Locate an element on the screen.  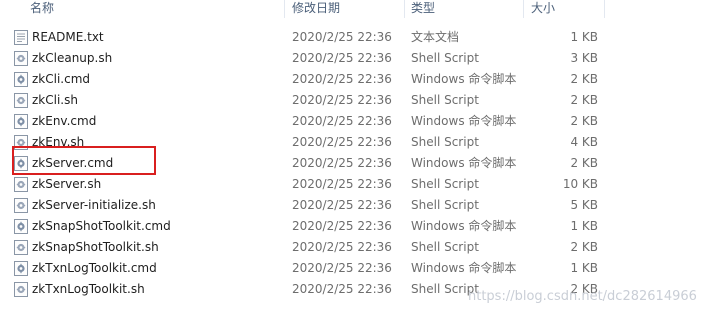
file-name: zkCli.sh is located at coordinates (157, 100).